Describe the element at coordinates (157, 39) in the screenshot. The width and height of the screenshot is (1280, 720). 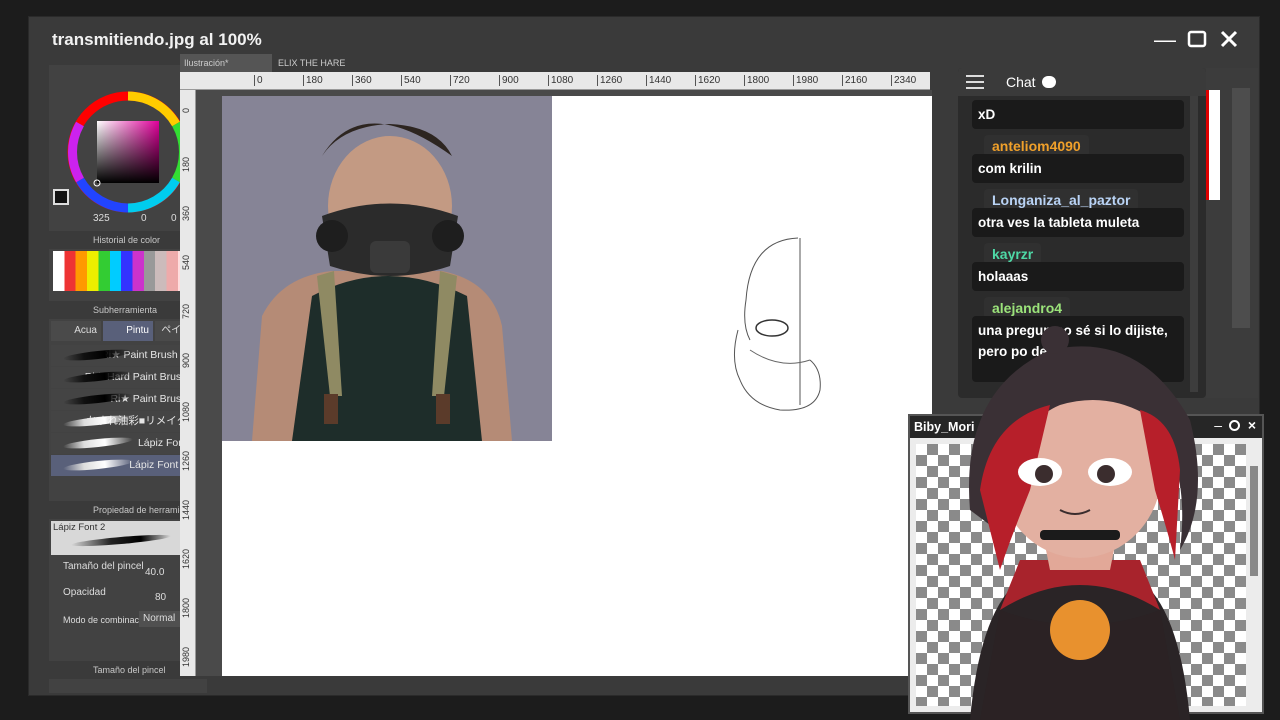
I see `window-title: transmitiendo.jpg al 100%` at that location.